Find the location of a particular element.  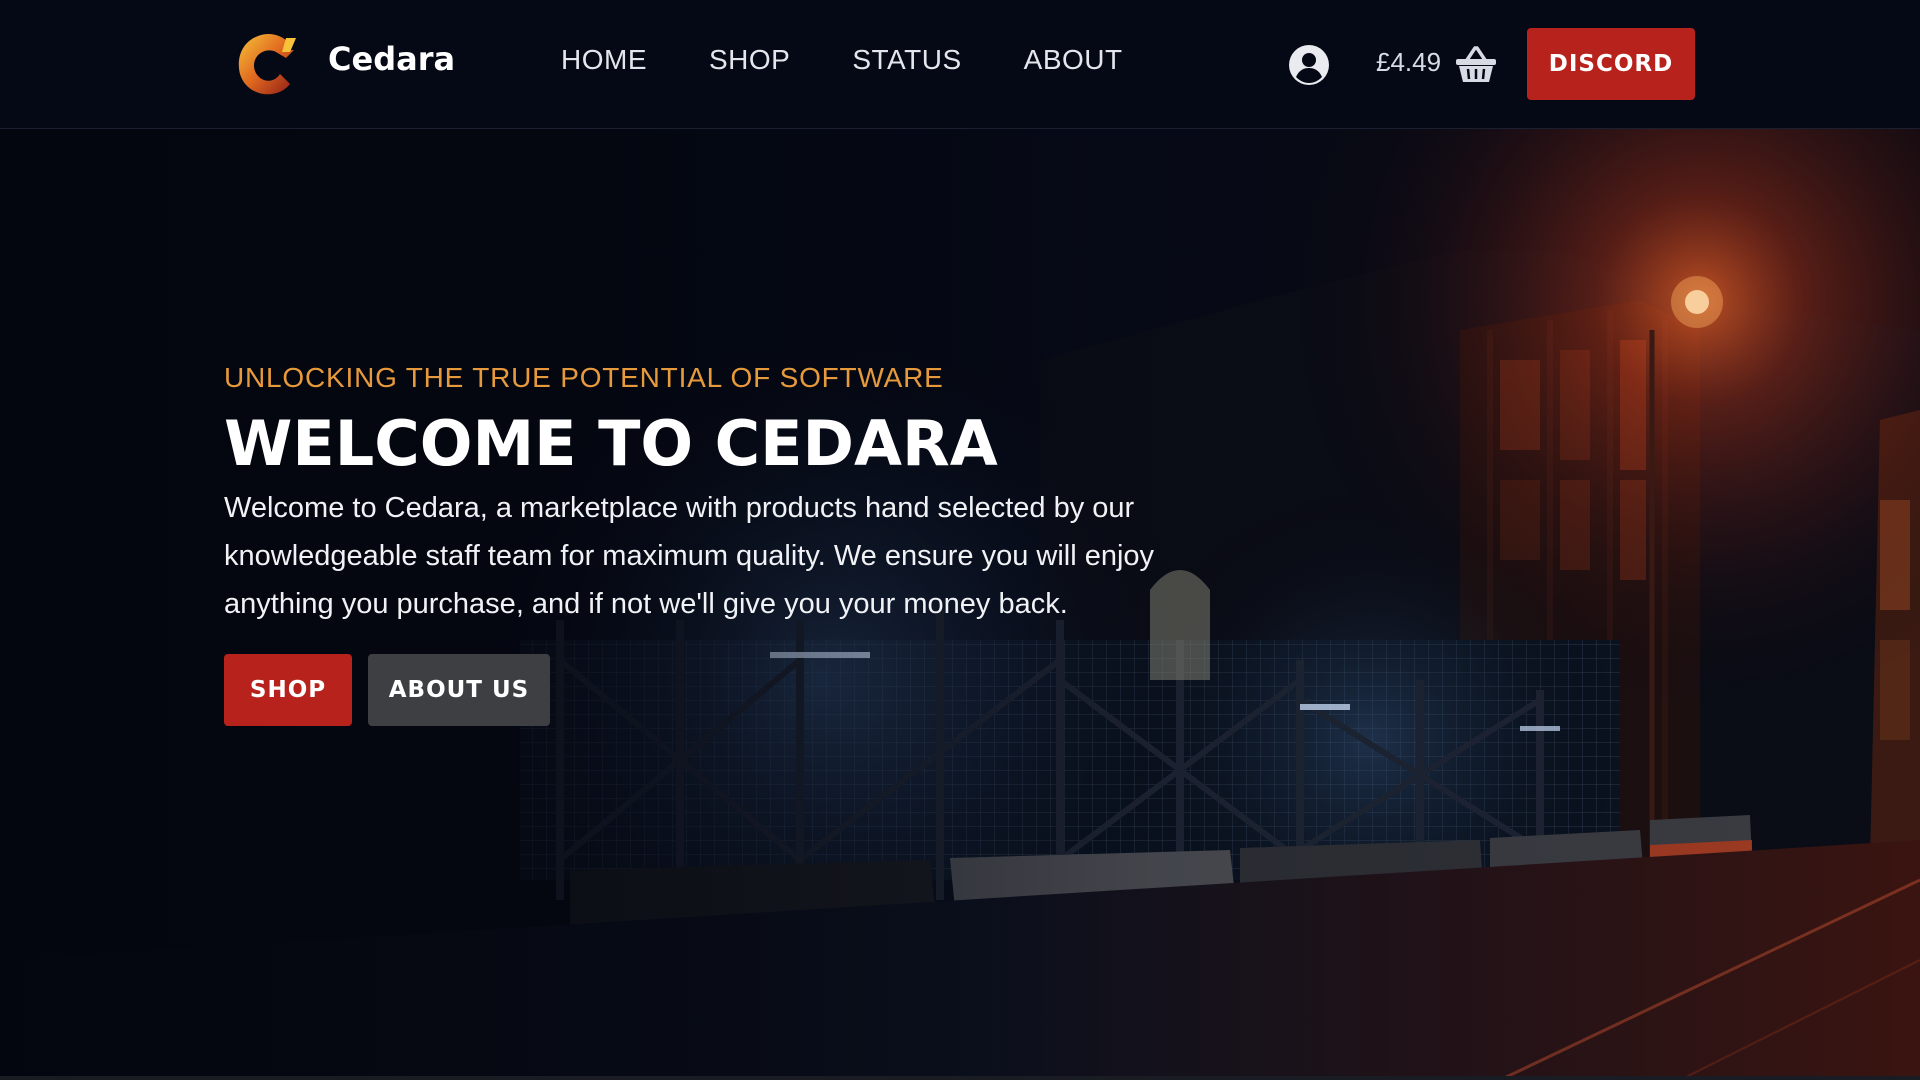

nav-home: HOME is located at coordinates (604, 60).